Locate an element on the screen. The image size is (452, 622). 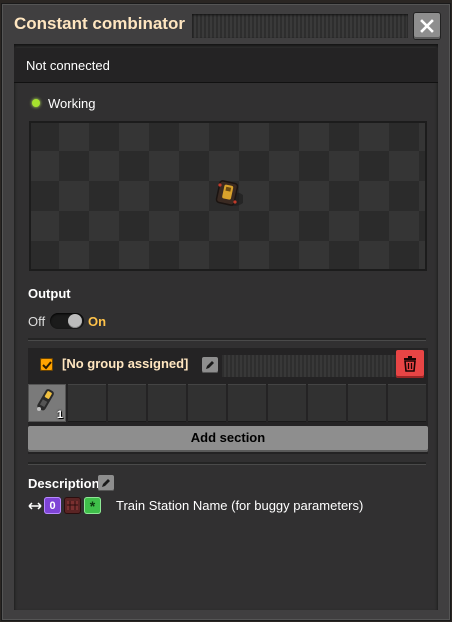
signal-everything-icon: * is located at coordinates (92, 505).